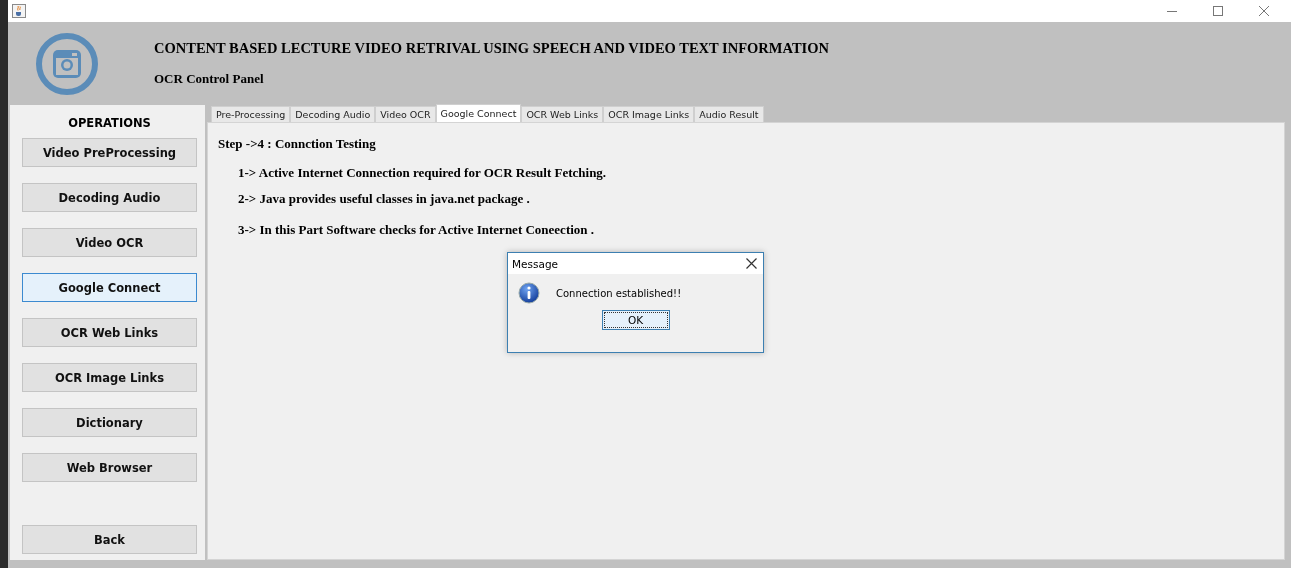  Describe the element at coordinates (478, 113) in the screenshot. I see `tab: Google Connect` at that location.